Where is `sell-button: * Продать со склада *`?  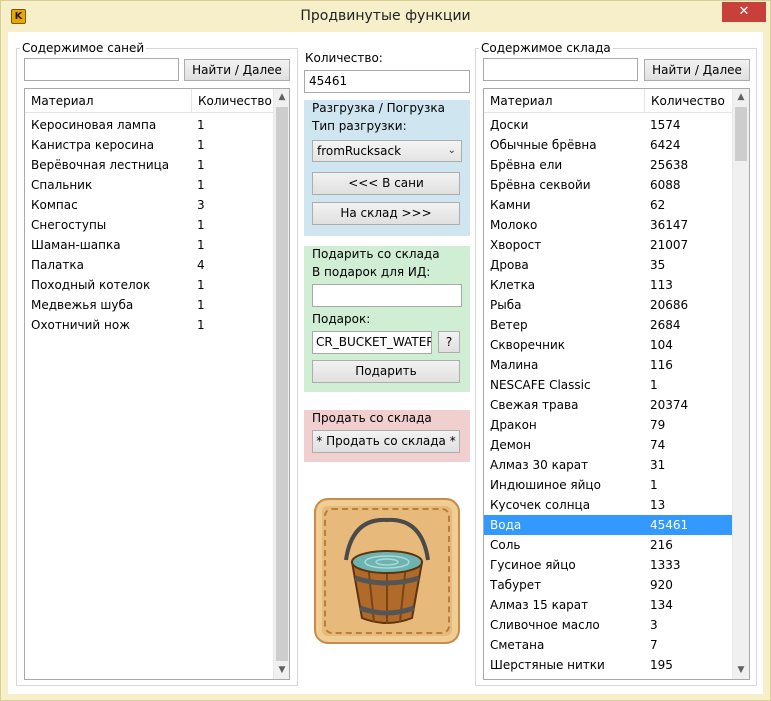 sell-button: * Продать со склада * is located at coordinates (386, 441).